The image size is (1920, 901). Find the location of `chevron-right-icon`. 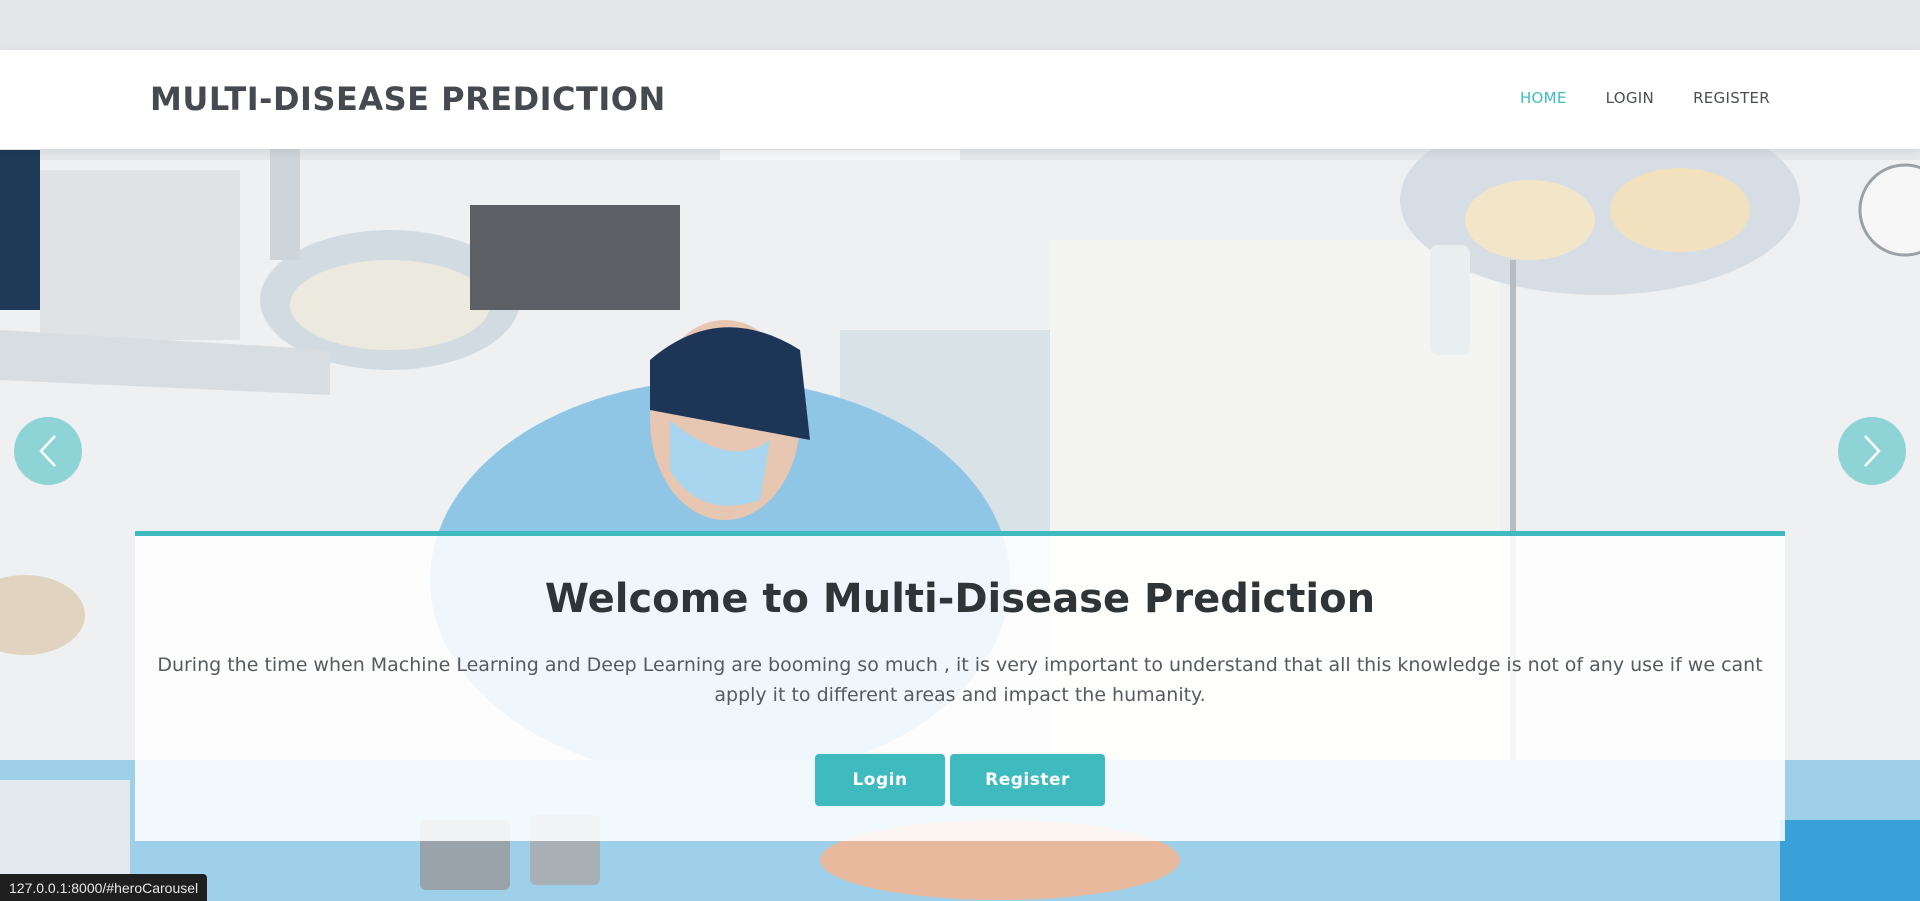

chevron-right-icon is located at coordinates (1872, 451).